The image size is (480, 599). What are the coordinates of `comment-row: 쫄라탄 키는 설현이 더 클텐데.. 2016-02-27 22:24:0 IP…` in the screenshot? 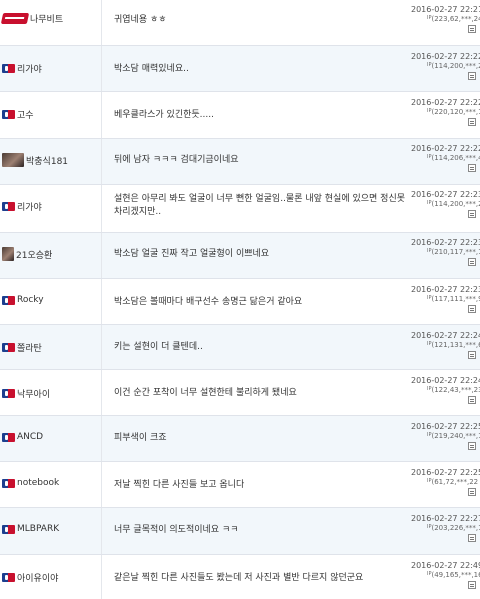 It's located at (240, 347).